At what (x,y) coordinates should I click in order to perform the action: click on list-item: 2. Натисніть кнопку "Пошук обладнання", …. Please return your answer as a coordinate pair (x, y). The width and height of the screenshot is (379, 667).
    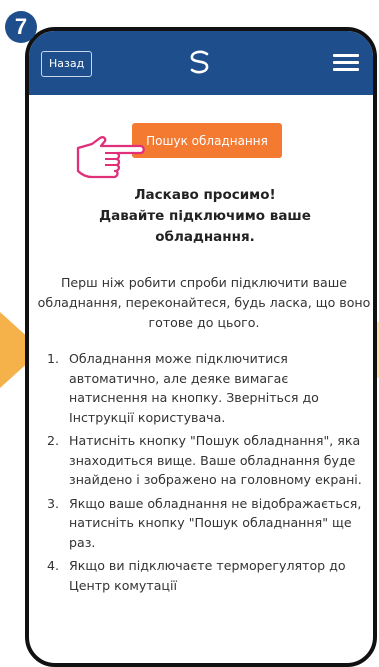
    Looking at the image, I should click on (204, 460).